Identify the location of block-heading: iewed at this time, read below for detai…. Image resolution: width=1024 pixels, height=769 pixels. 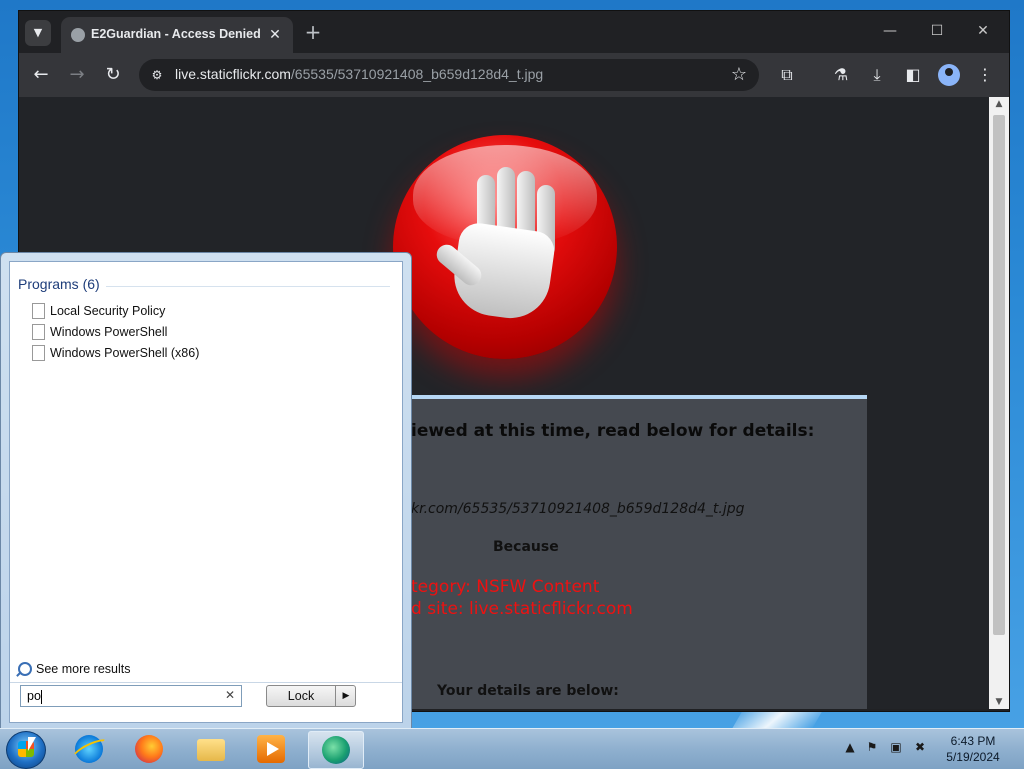
(613, 431).